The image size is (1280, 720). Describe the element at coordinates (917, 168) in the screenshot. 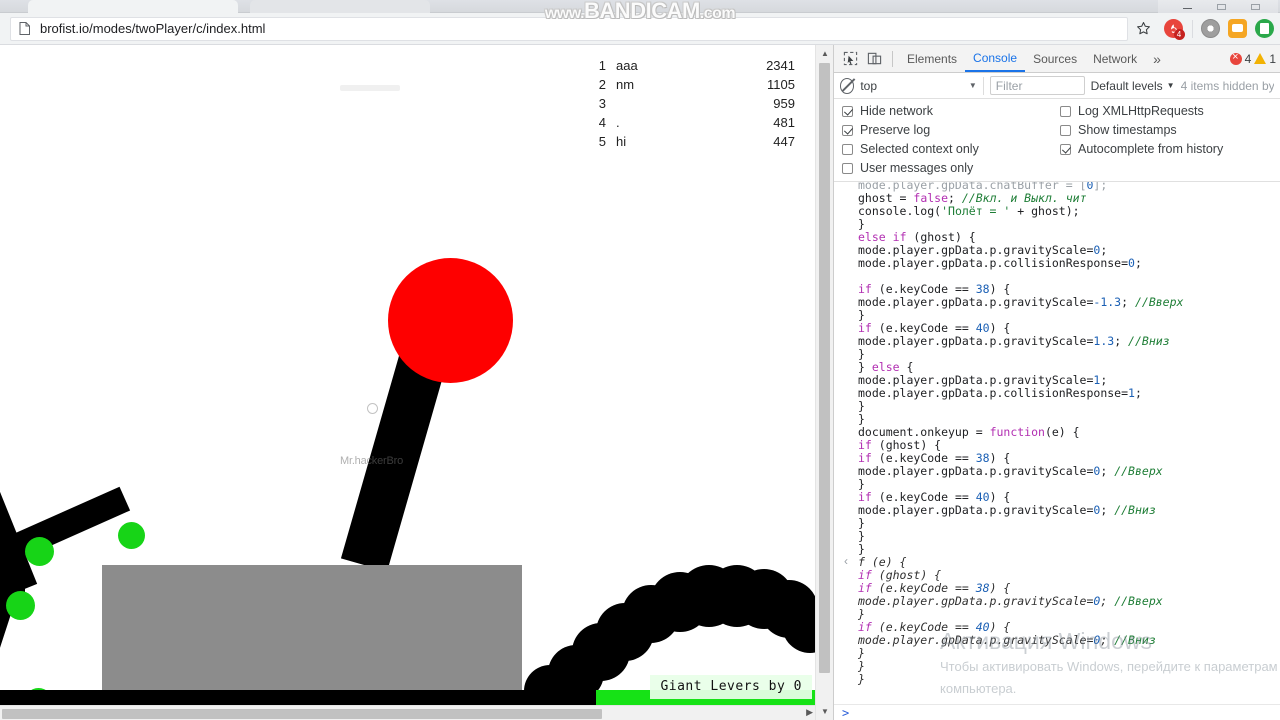

I see `setting-label: User messages only` at that location.